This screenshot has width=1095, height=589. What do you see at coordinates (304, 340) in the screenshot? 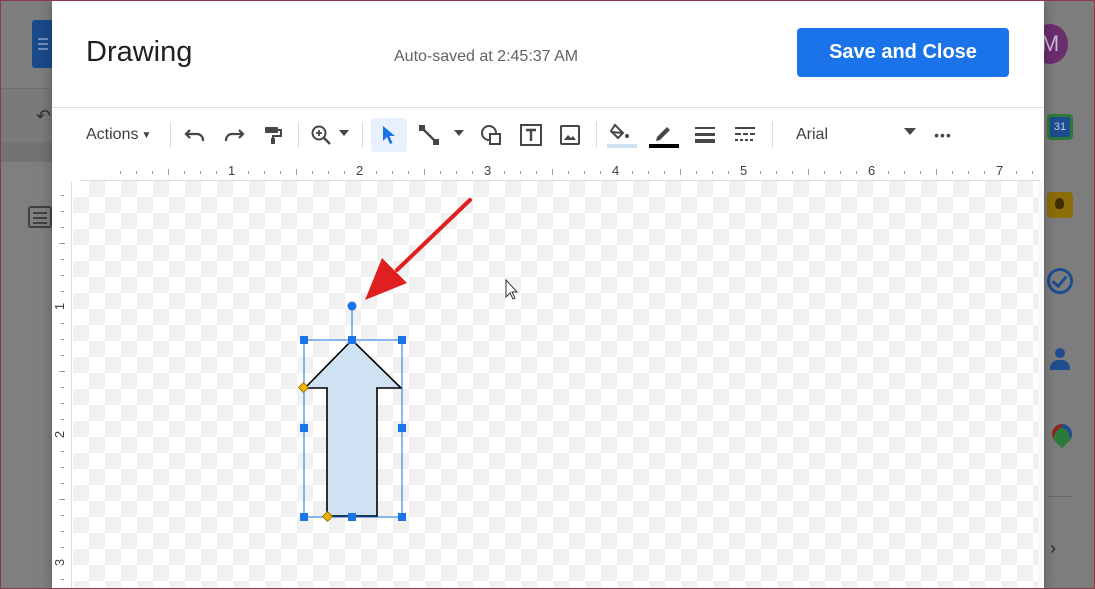
I see `resize-handle-nw` at bounding box center [304, 340].